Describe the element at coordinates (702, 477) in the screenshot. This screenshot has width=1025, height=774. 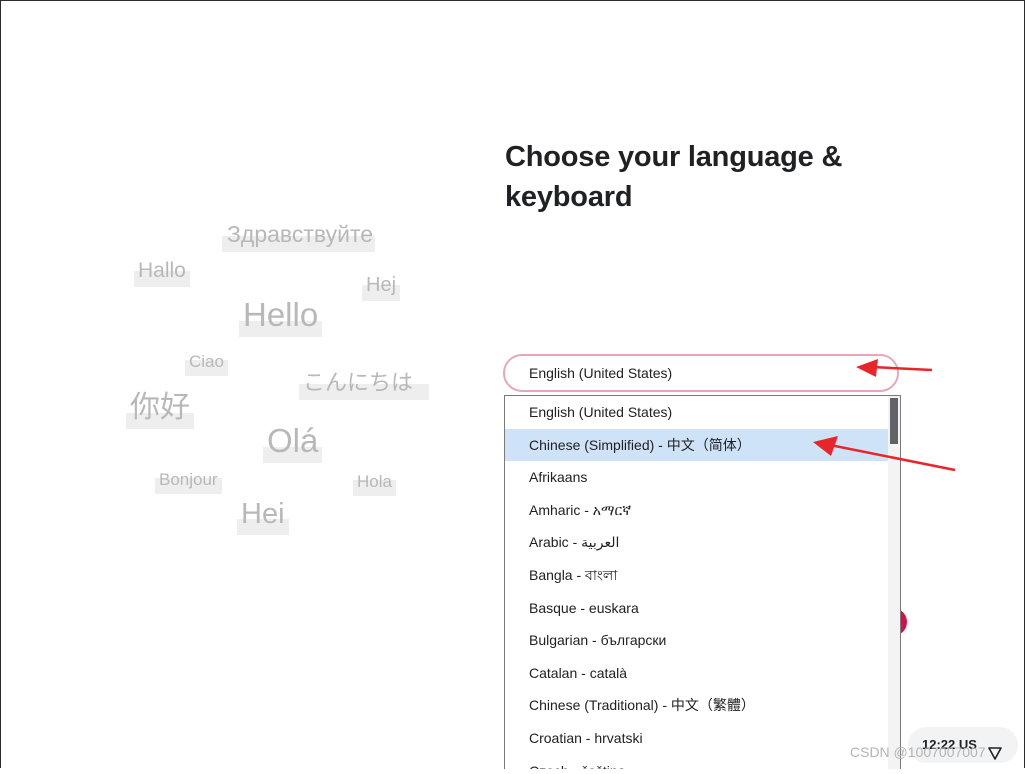
I see `language-option: Afrikaans` at that location.